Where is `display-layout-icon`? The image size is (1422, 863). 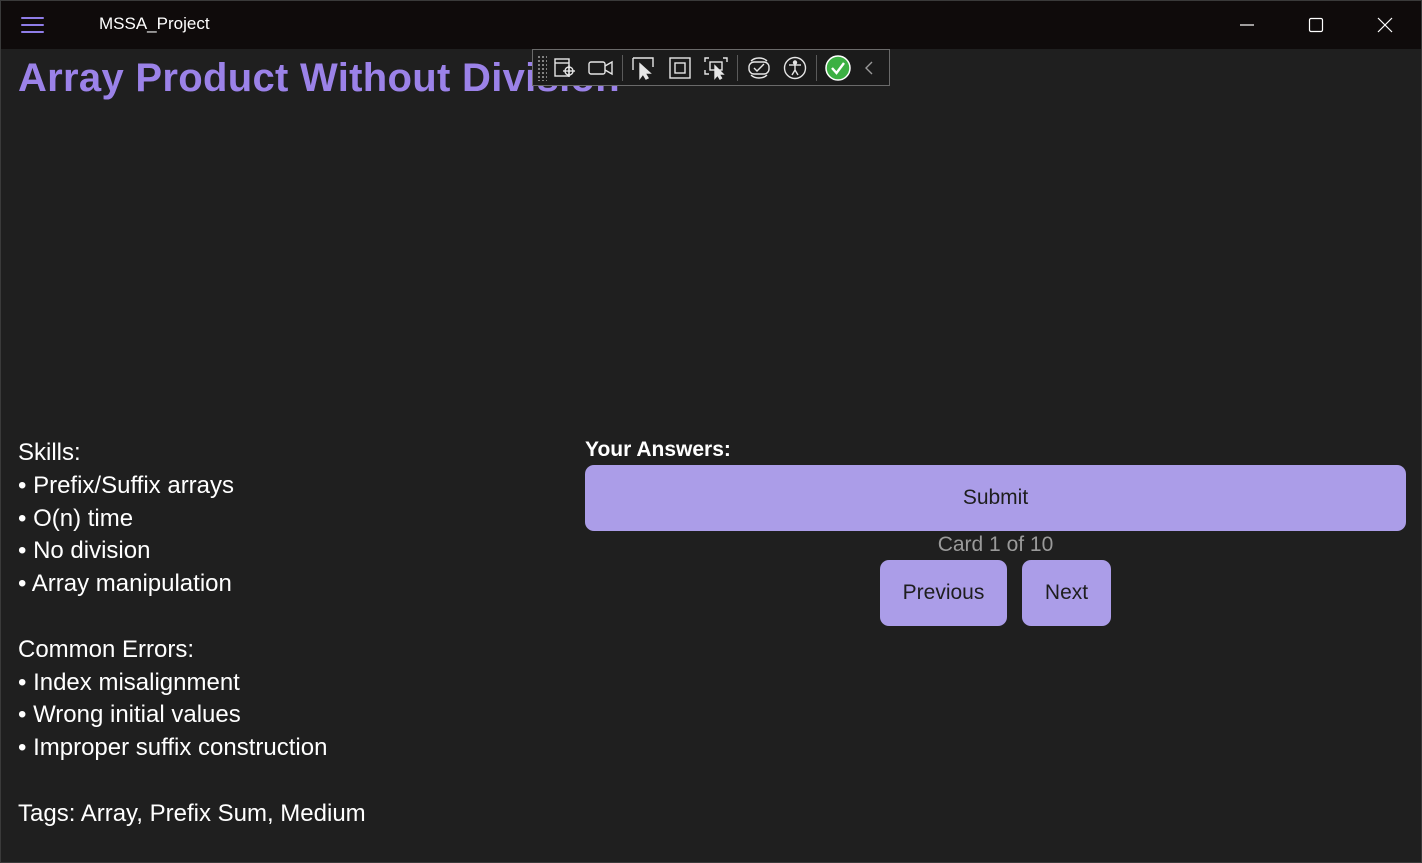
display-layout-icon is located at coordinates (680, 67).